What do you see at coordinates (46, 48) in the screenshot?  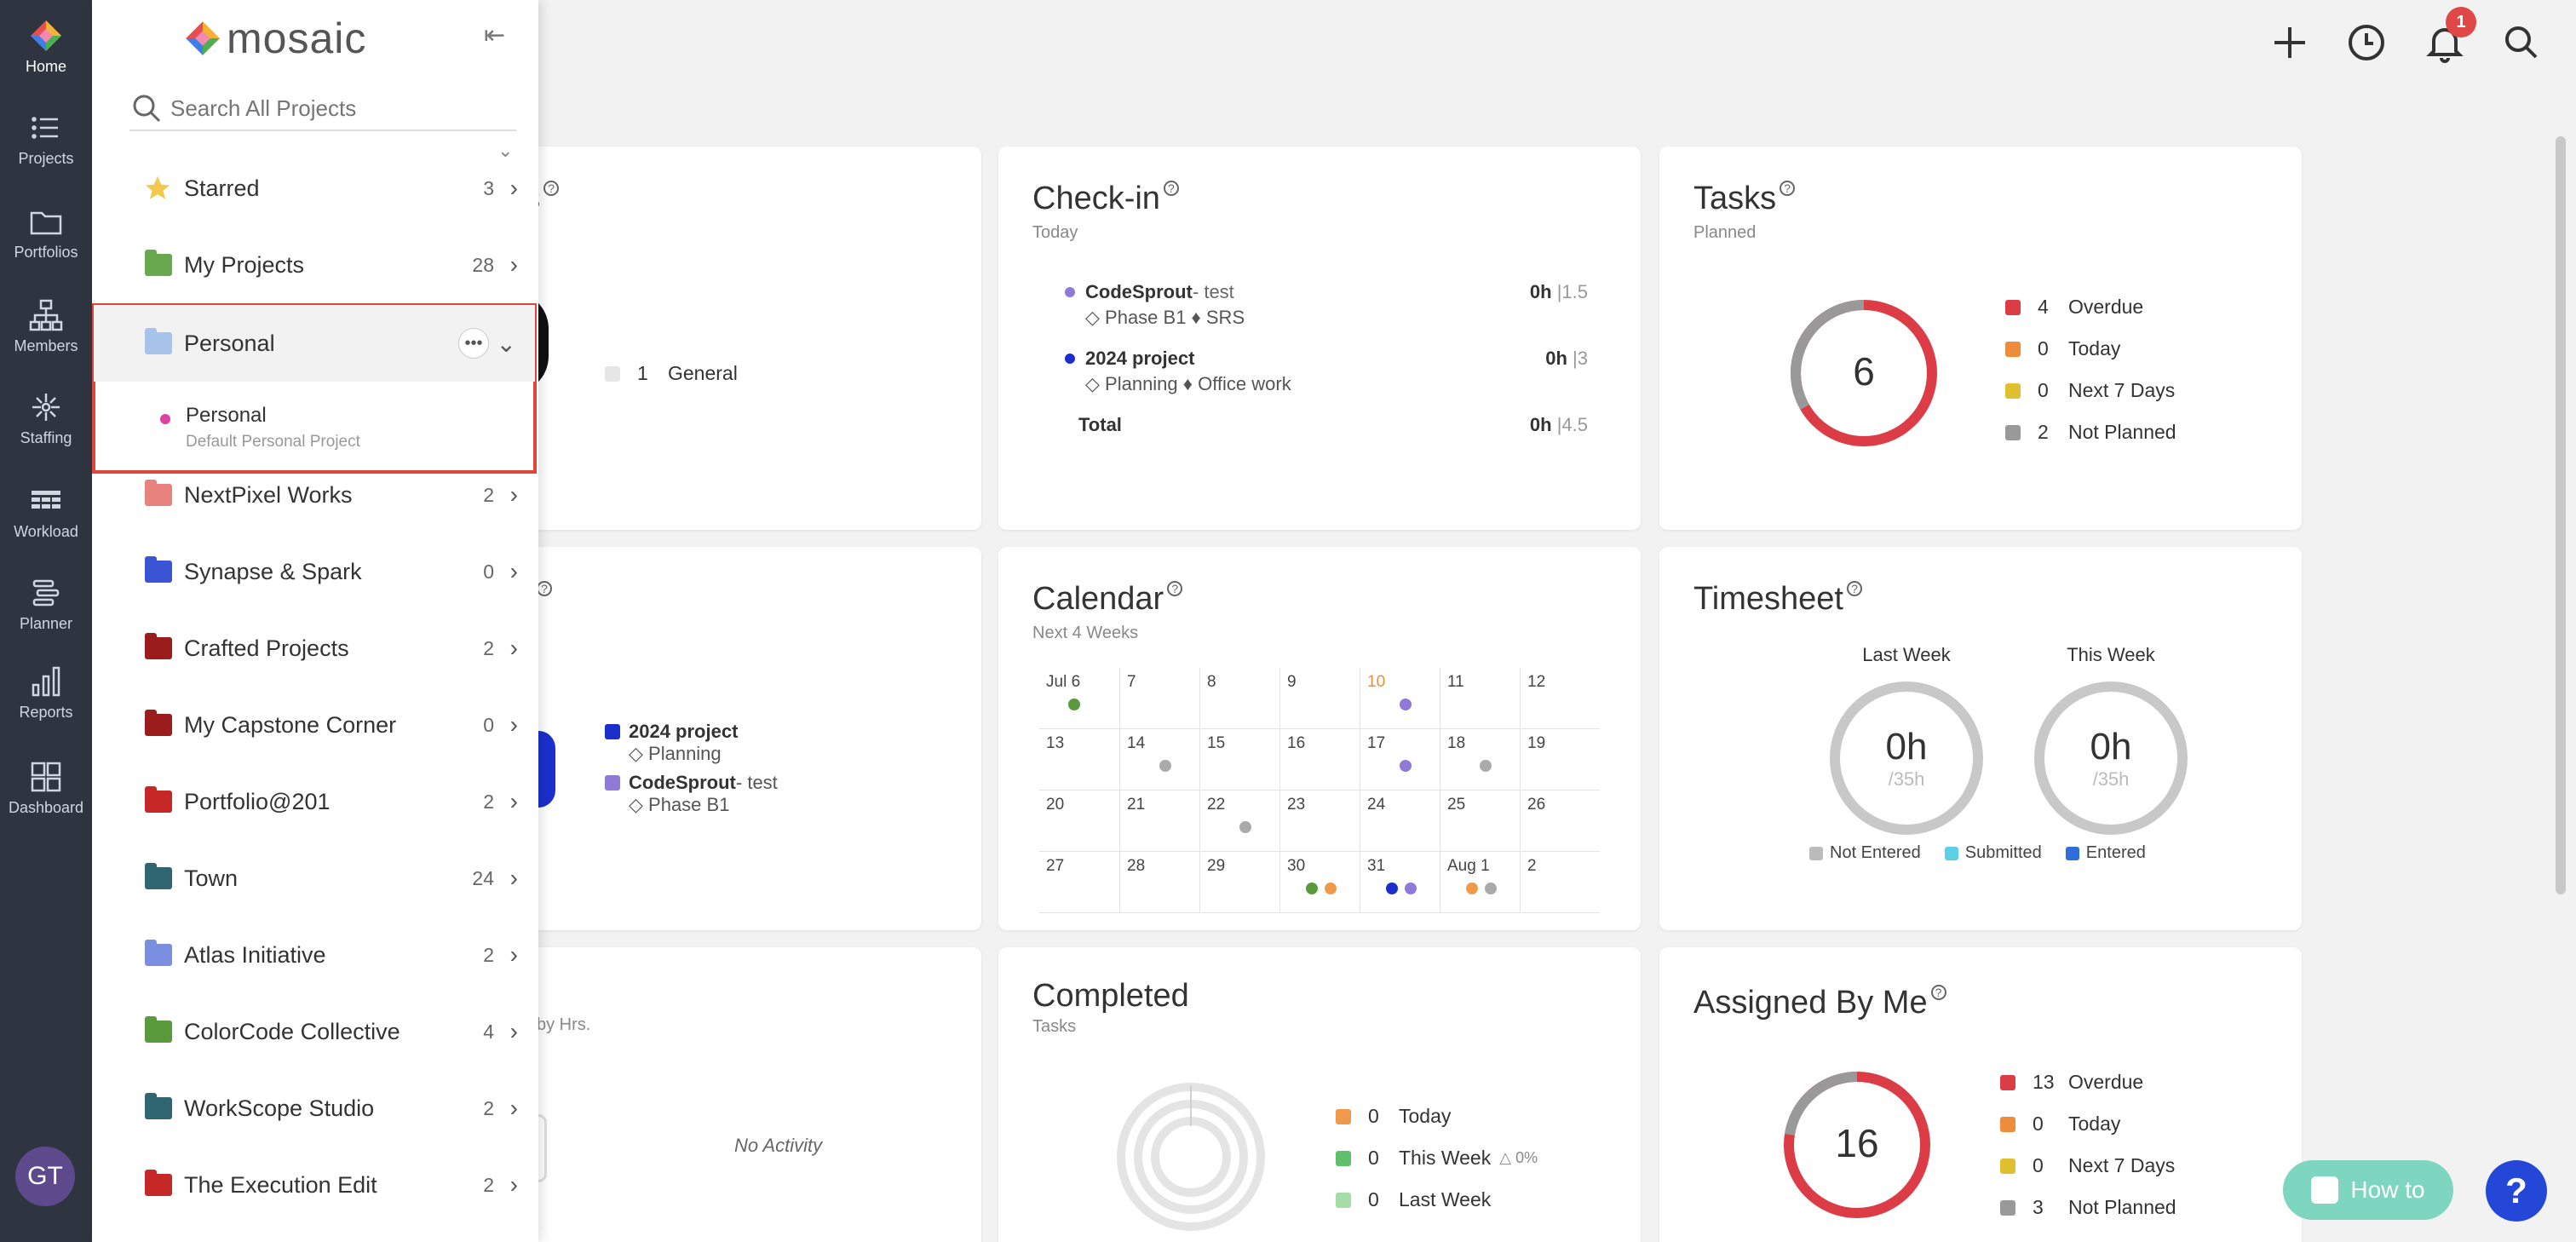 I see `nav-home: Home` at bounding box center [46, 48].